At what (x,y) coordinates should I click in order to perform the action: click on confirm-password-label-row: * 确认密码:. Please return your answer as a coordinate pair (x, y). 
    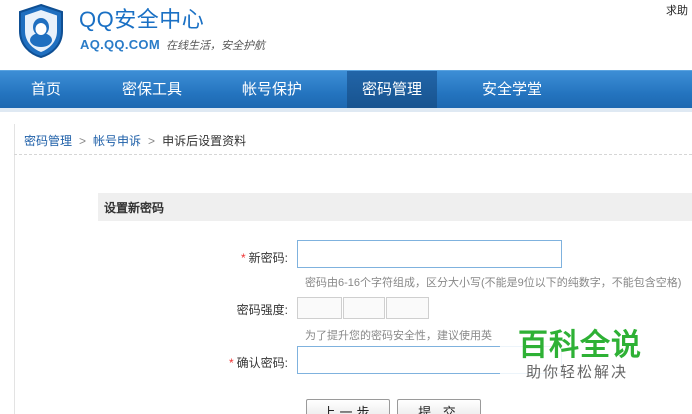
    Looking at the image, I should click on (244, 362).